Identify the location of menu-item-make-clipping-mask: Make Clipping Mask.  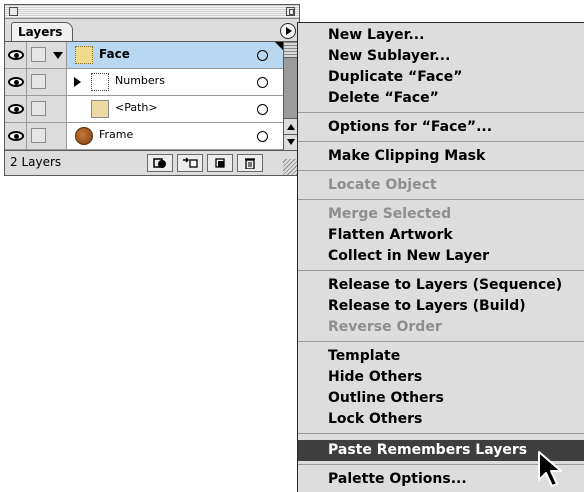
(441, 156).